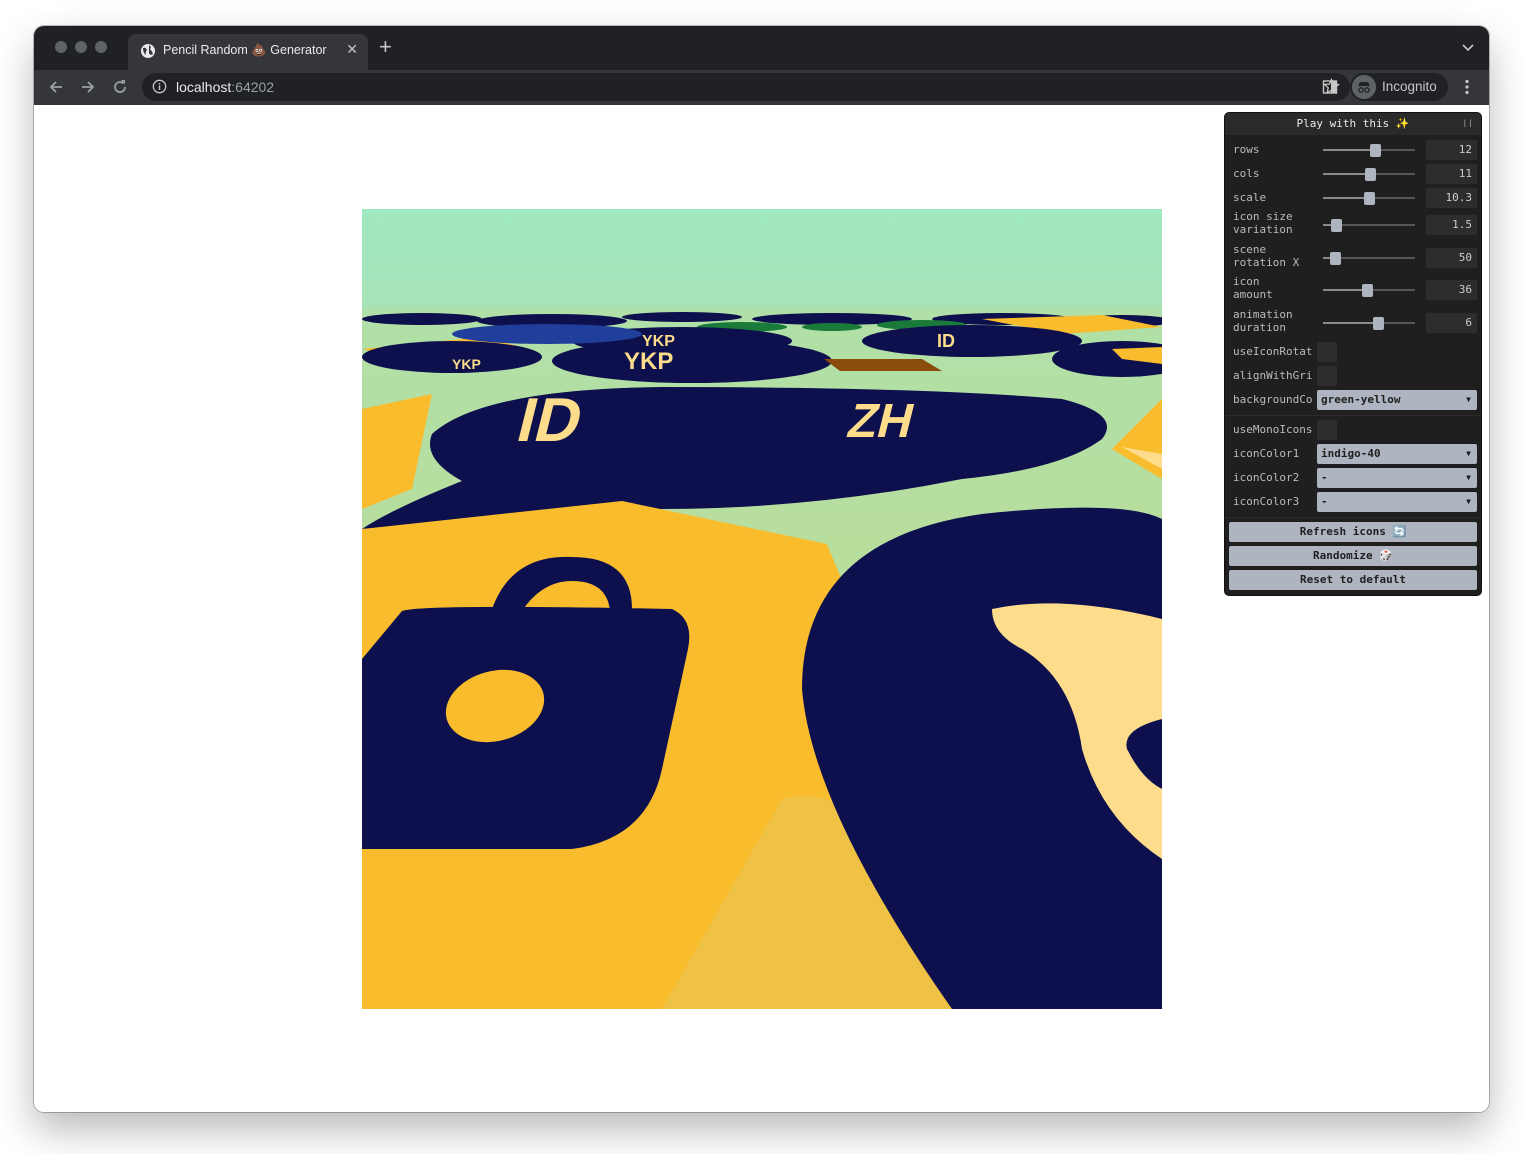 This screenshot has height=1154, width=1523. Describe the element at coordinates (1451, 290) in the screenshot. I see `number-input: 36` at that location.